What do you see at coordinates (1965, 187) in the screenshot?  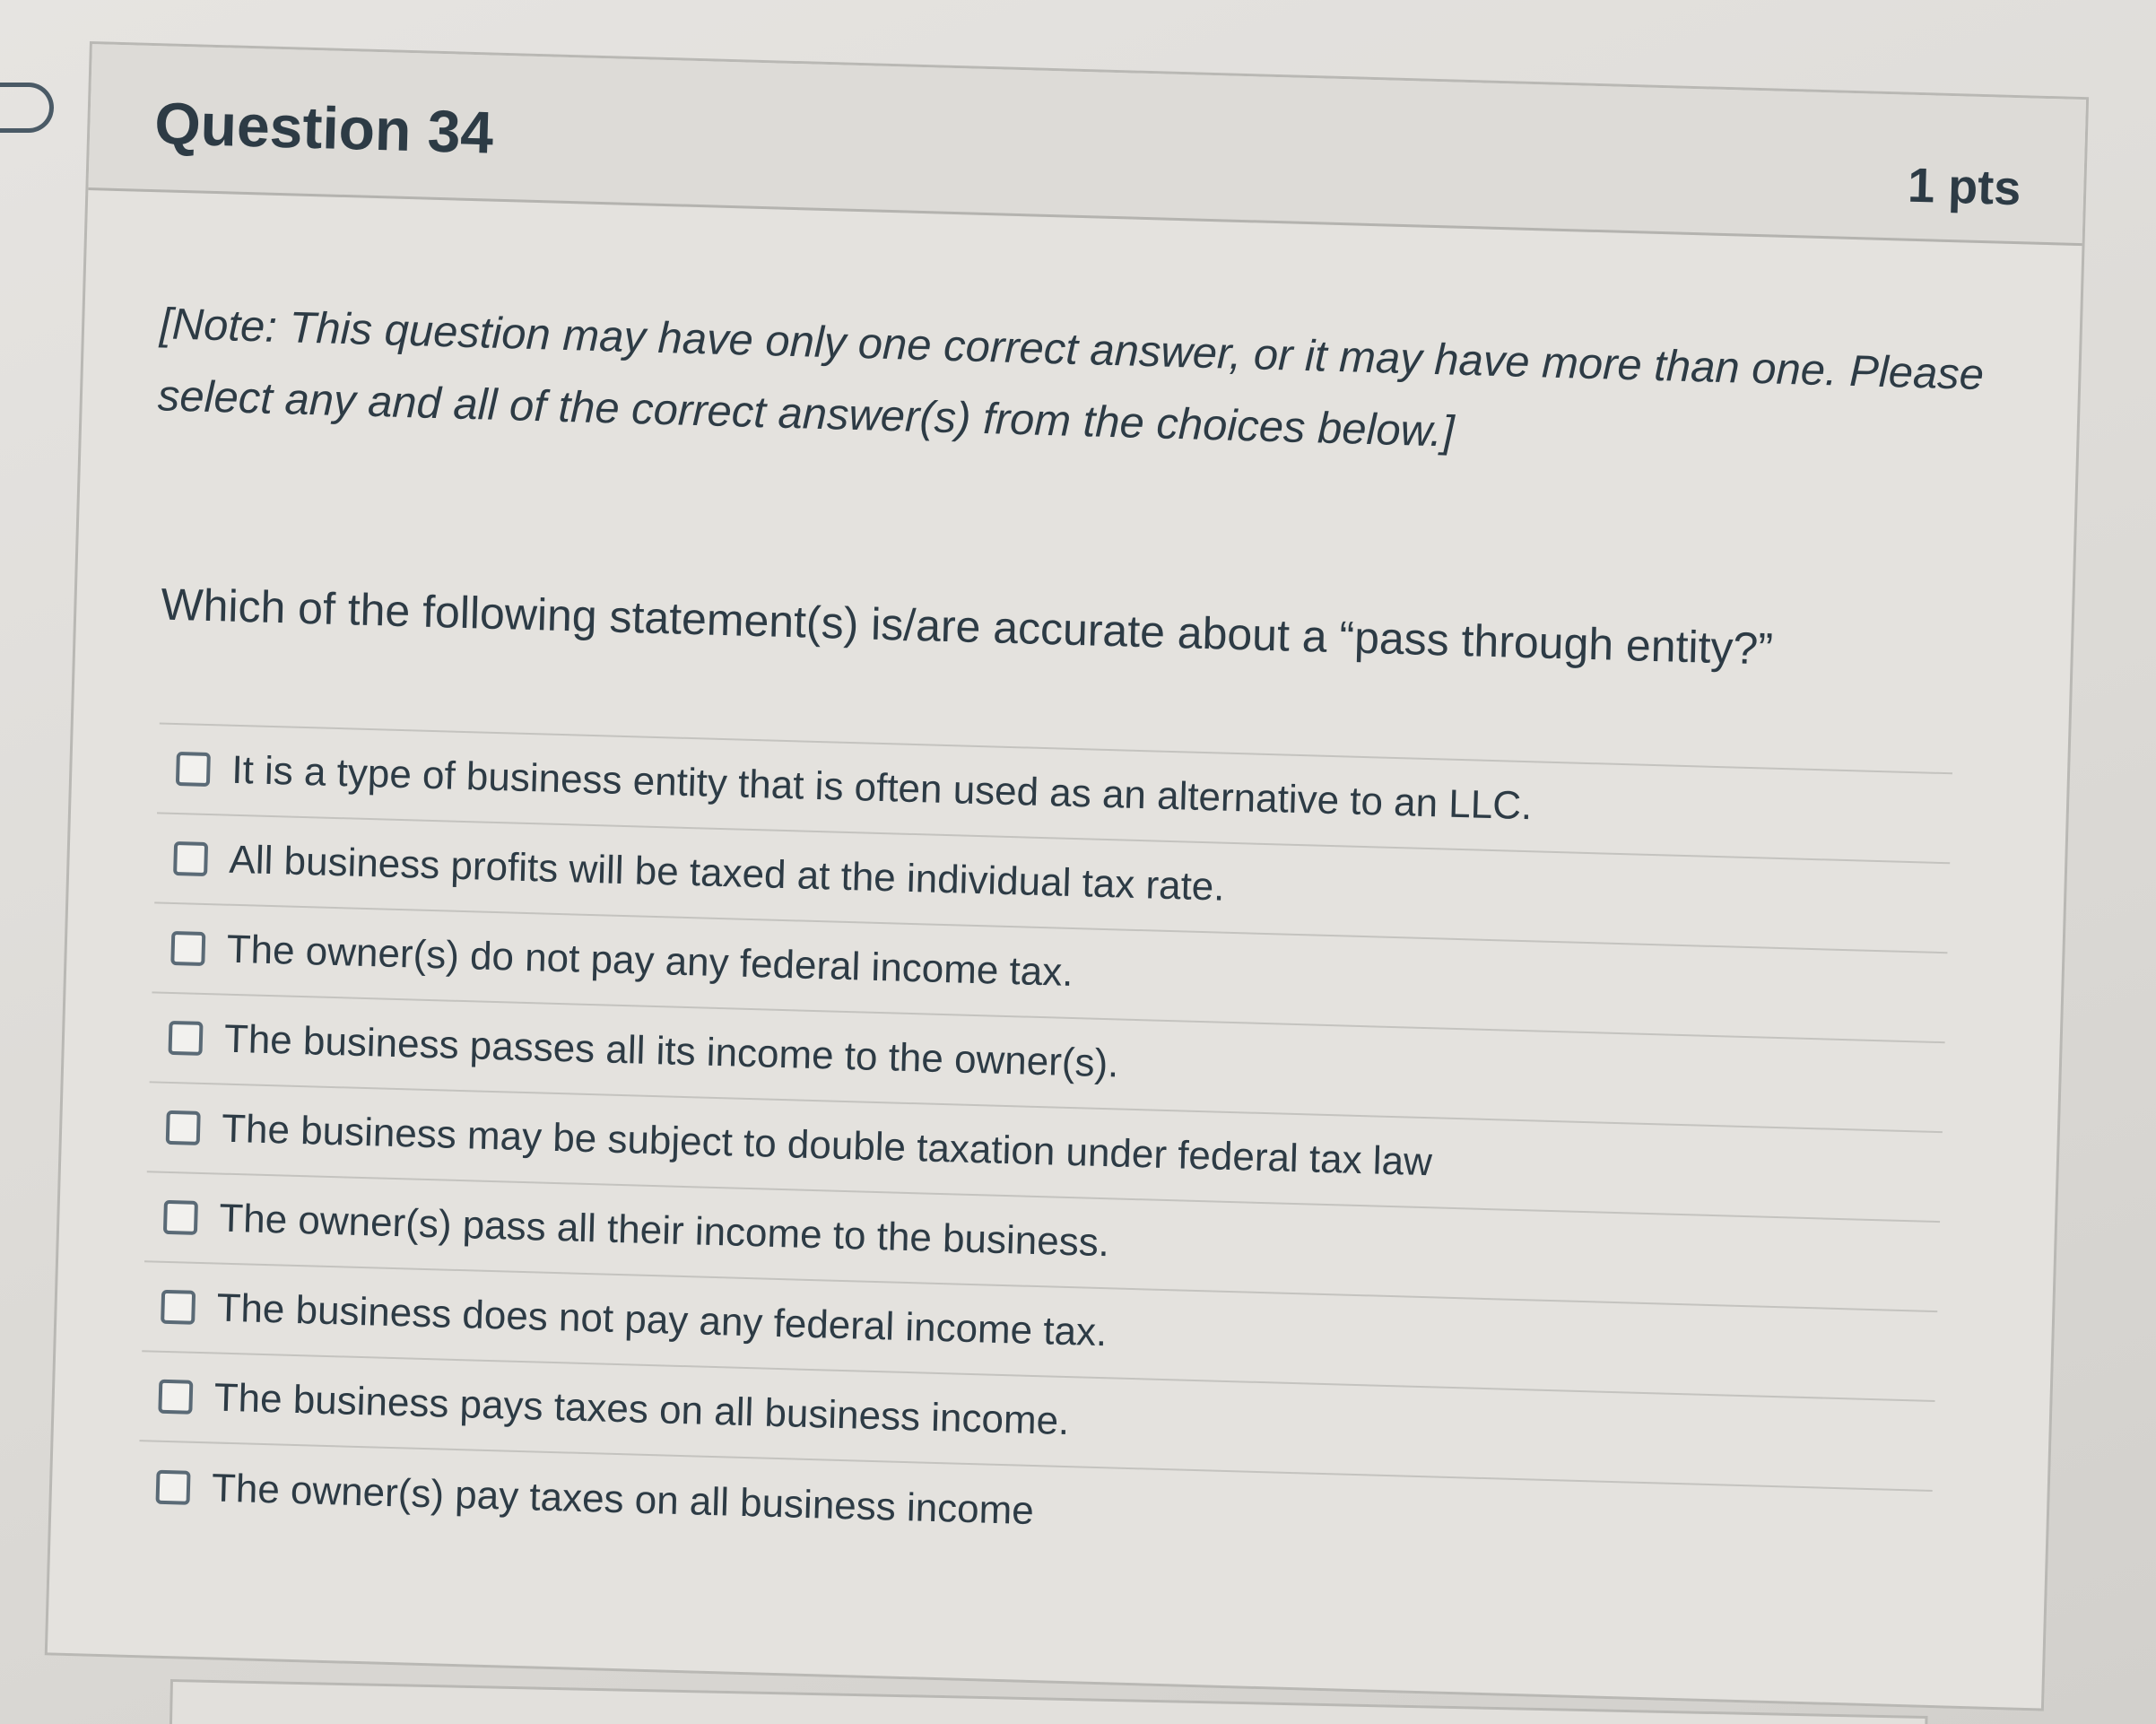 I see `question-points: 1 pts` at bounding box center [1965, 187].